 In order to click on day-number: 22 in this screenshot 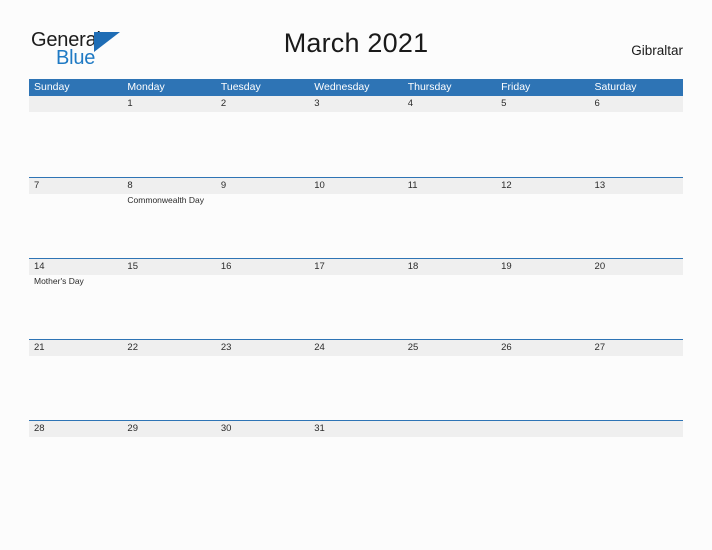, I will do `click(132, 347)`.